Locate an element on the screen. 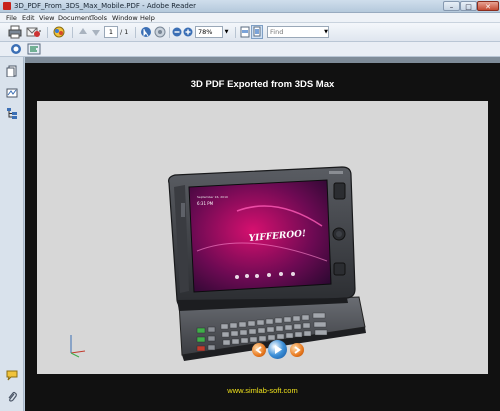 Image resolution: width=500 pixels, height=411 pixels. page-number-input: 1 is located at coordinates (111, 32).